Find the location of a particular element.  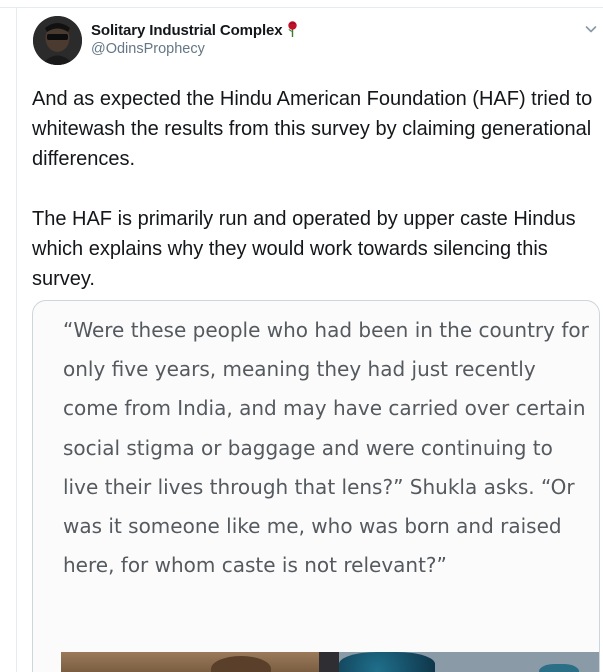

user-handle: @OdinsProphecy is located at coordinates (148, 49).